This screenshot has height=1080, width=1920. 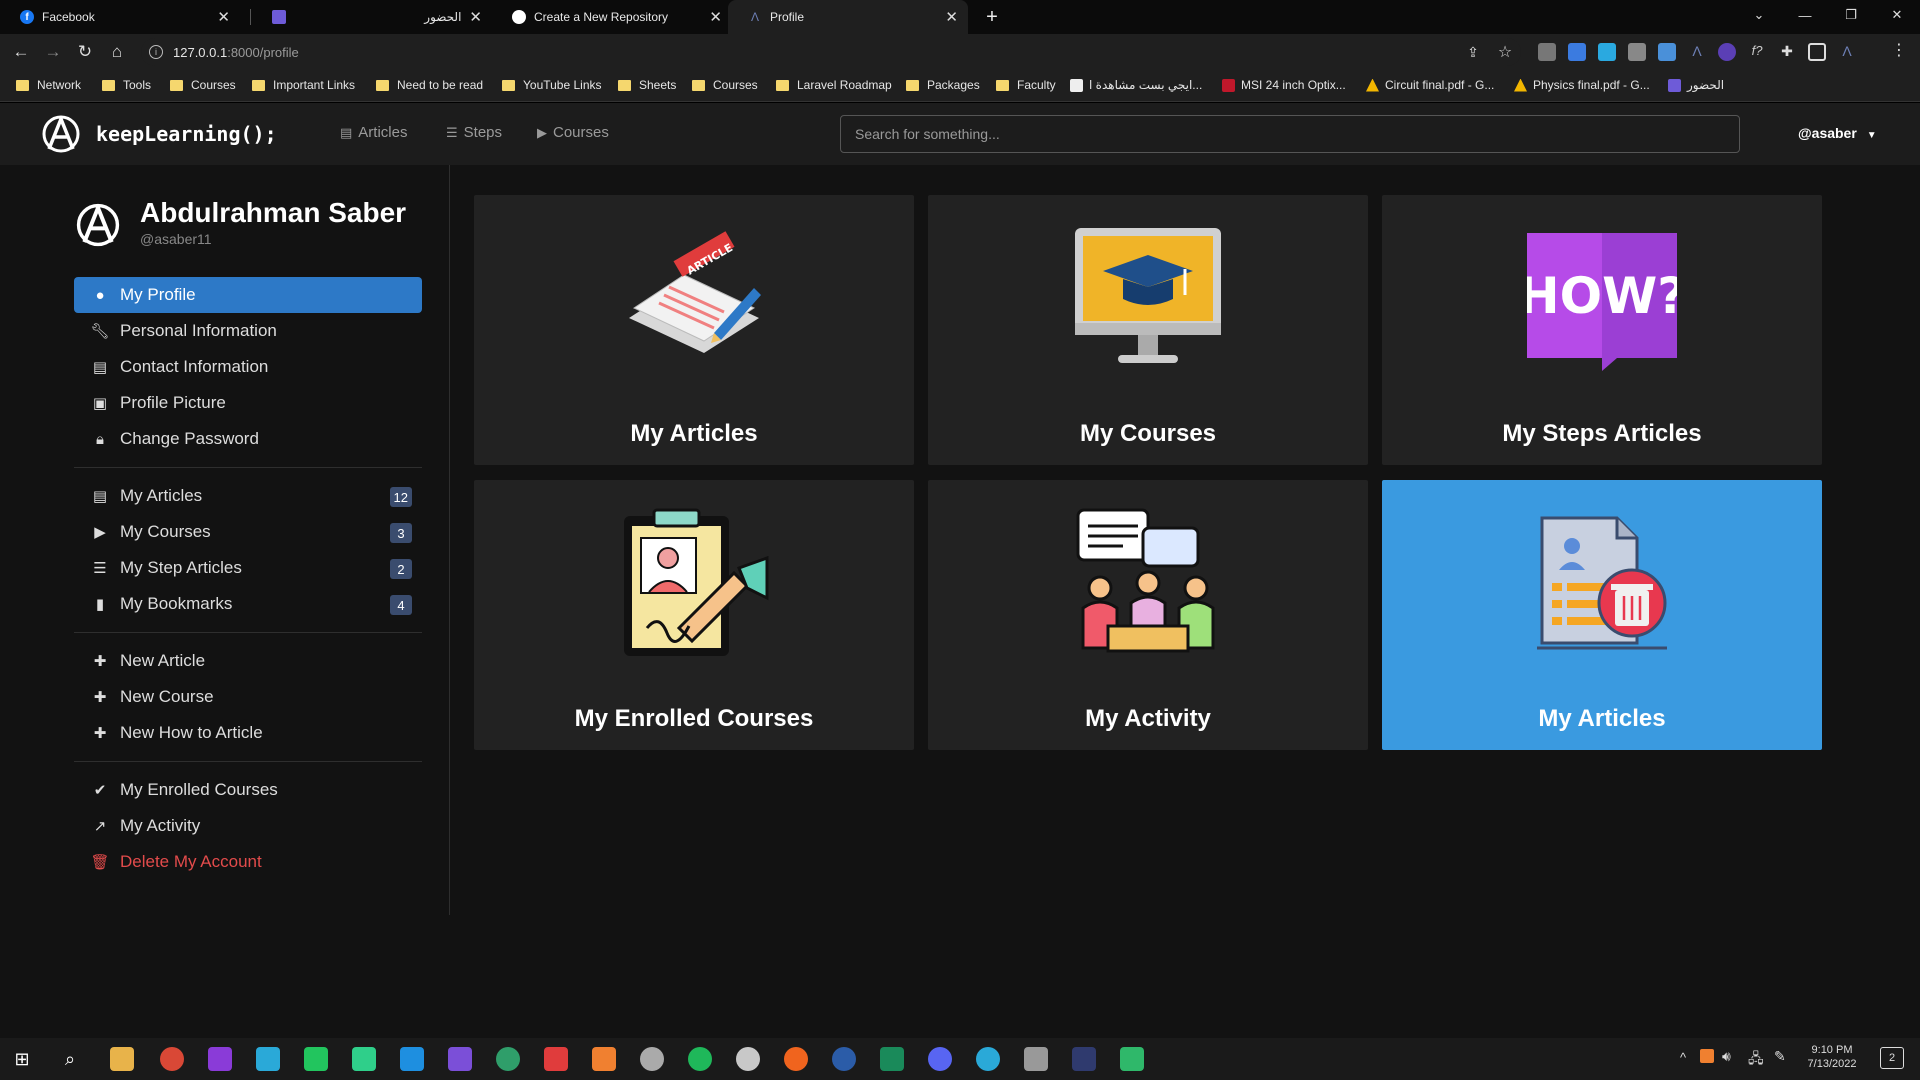 I want to click on sidebar-item-my-step-articles: ☰ My Step Articles 2, so click(x=248, y=568).